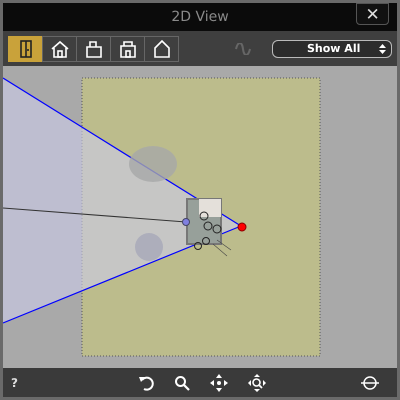 This screenshot has height=400, width=400. Describe the element at coordinates (219, 383) in the screenshot. I see `move-icon` at that location.